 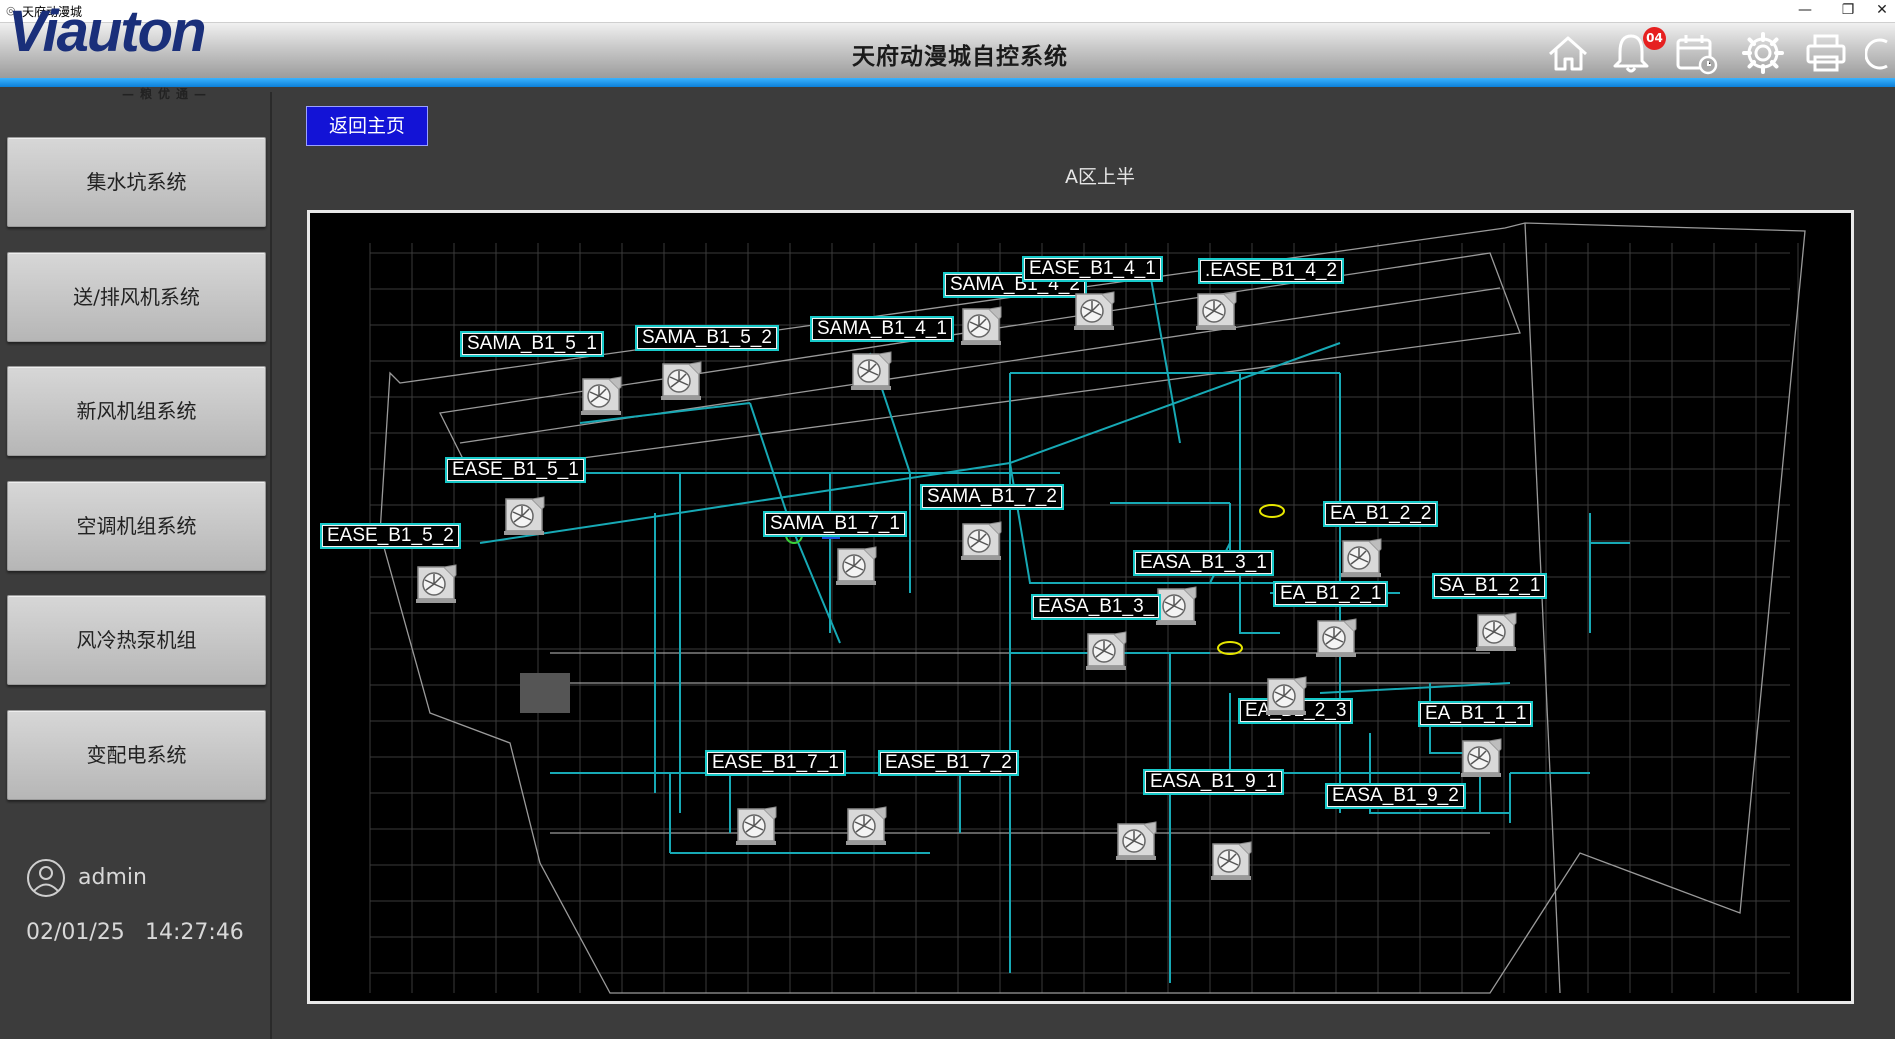 What do you see at coordinates (1805, 11) in the screenshot?
I see `minimize-icon: —` at bounding box center [1805, 11].